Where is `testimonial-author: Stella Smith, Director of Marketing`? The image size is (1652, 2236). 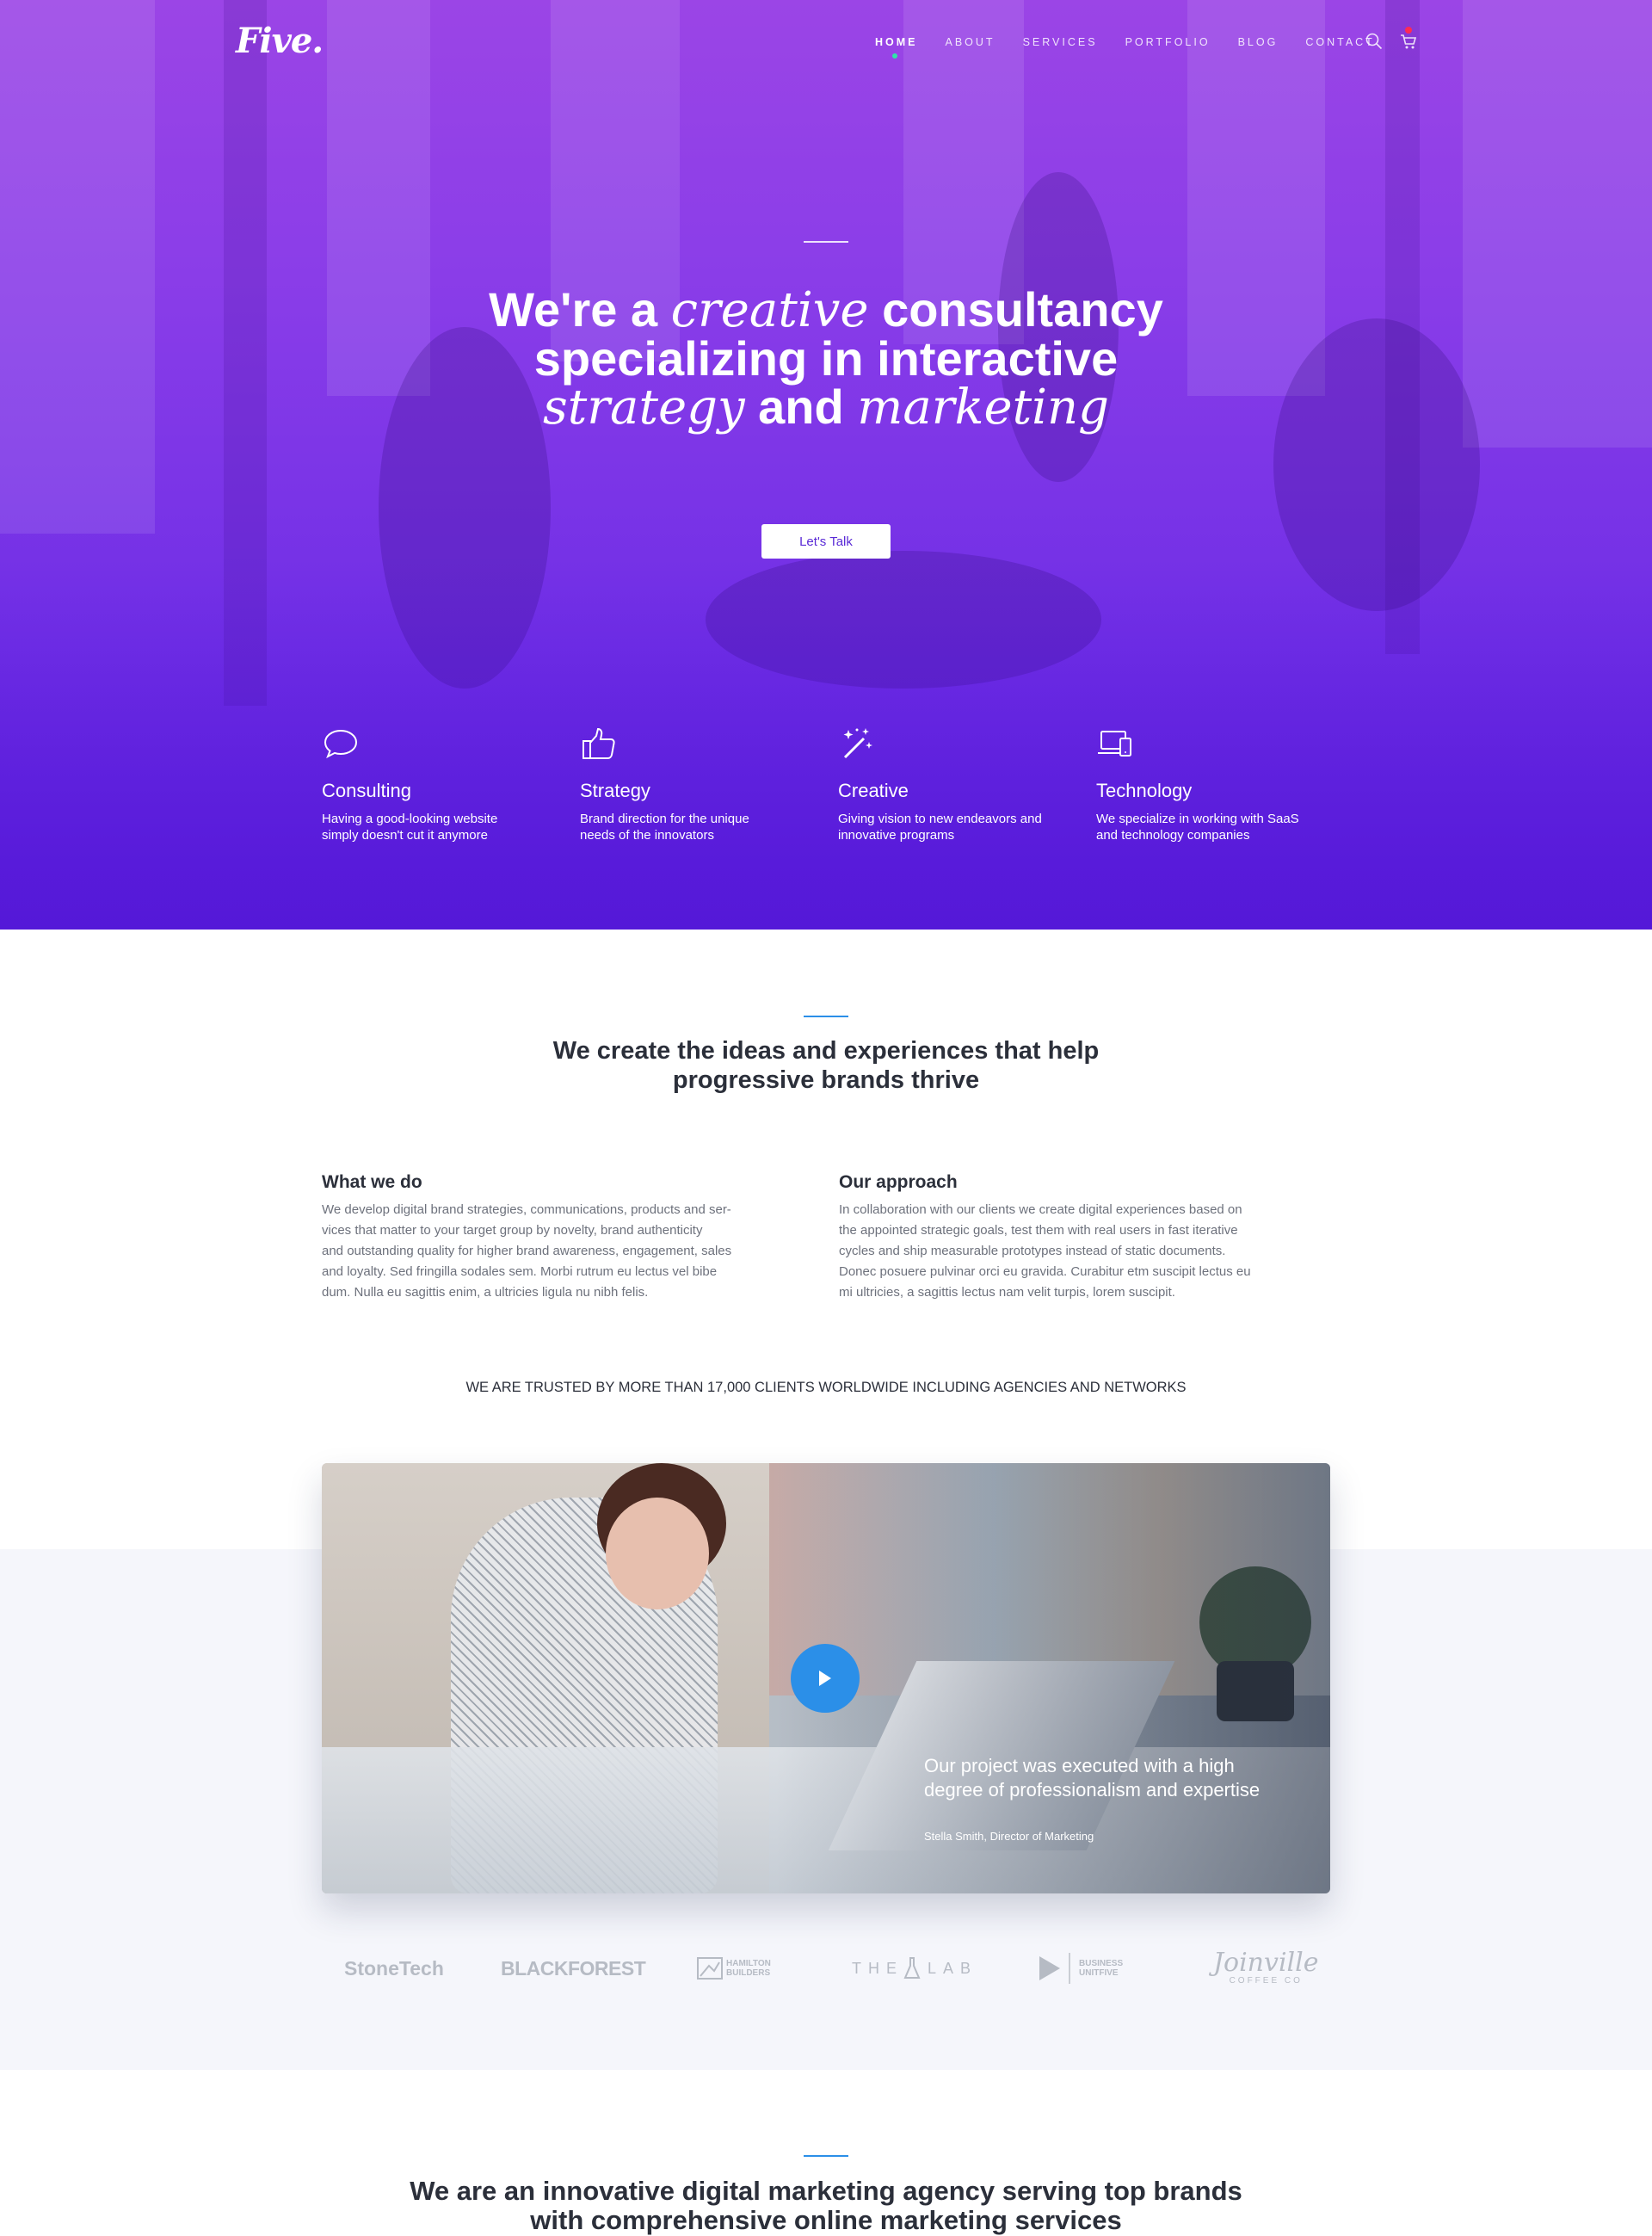 testimonial-author: Stella Smith, Director of Marketing is located at coordinates (1009, 1836).